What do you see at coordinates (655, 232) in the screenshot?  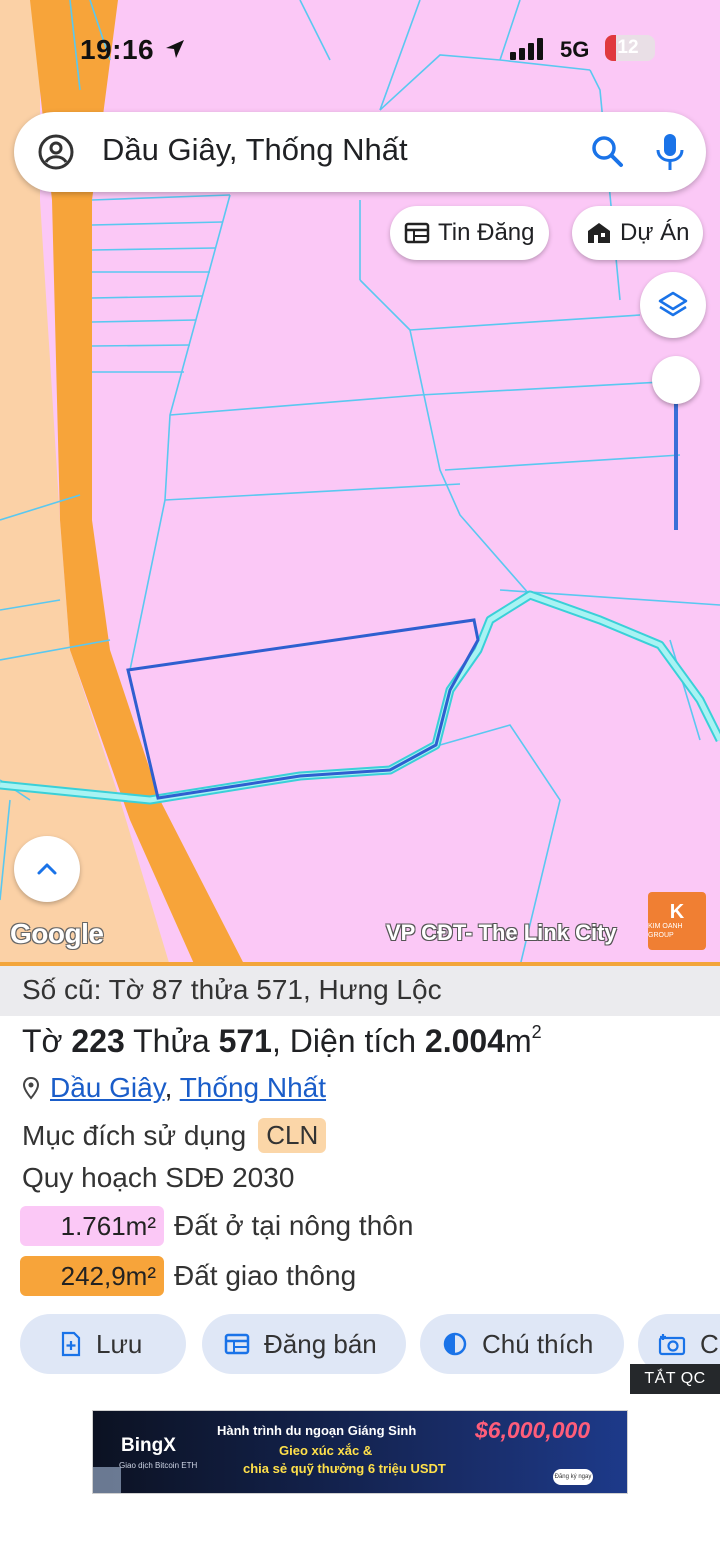 I see `projects-chip-label: Dự Án` at bounding box center [655, 232].